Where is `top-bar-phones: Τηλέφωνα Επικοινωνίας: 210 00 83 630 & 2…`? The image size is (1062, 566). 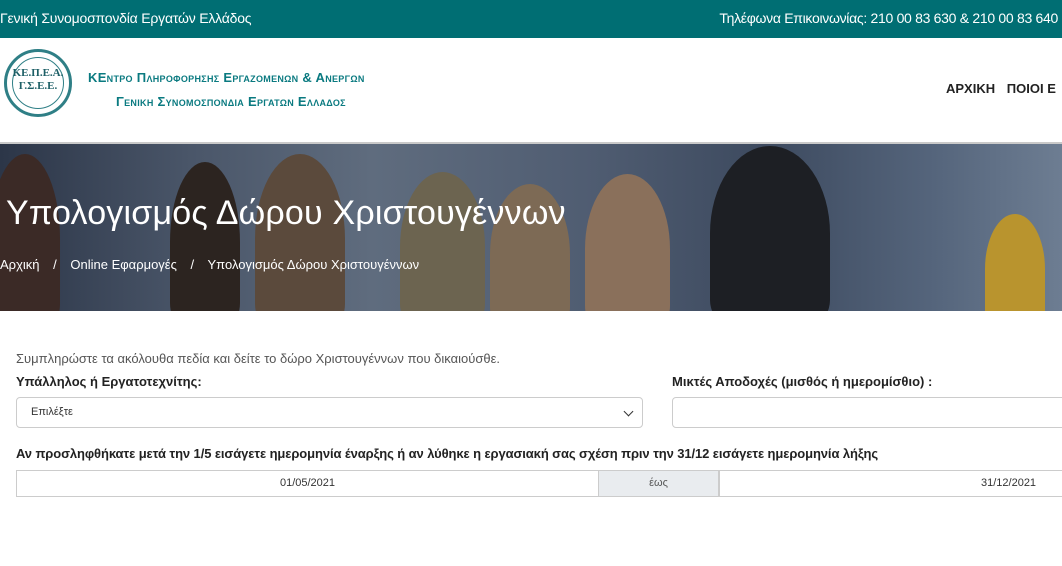
top-bar-phones: Τηλέφωνα Επικοινωνίας: 210 00 83 630 & 2… is located at coordinates (888, 18).